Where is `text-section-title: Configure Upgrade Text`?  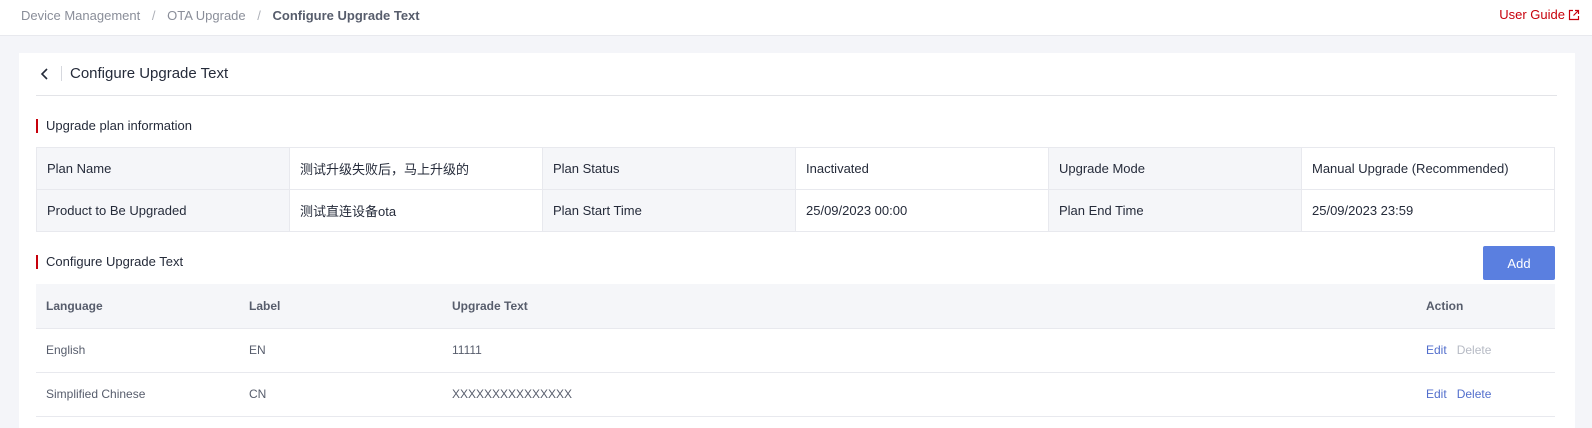
text-section-title: Configure Upgrade Text is located at coordinates (109, 262).